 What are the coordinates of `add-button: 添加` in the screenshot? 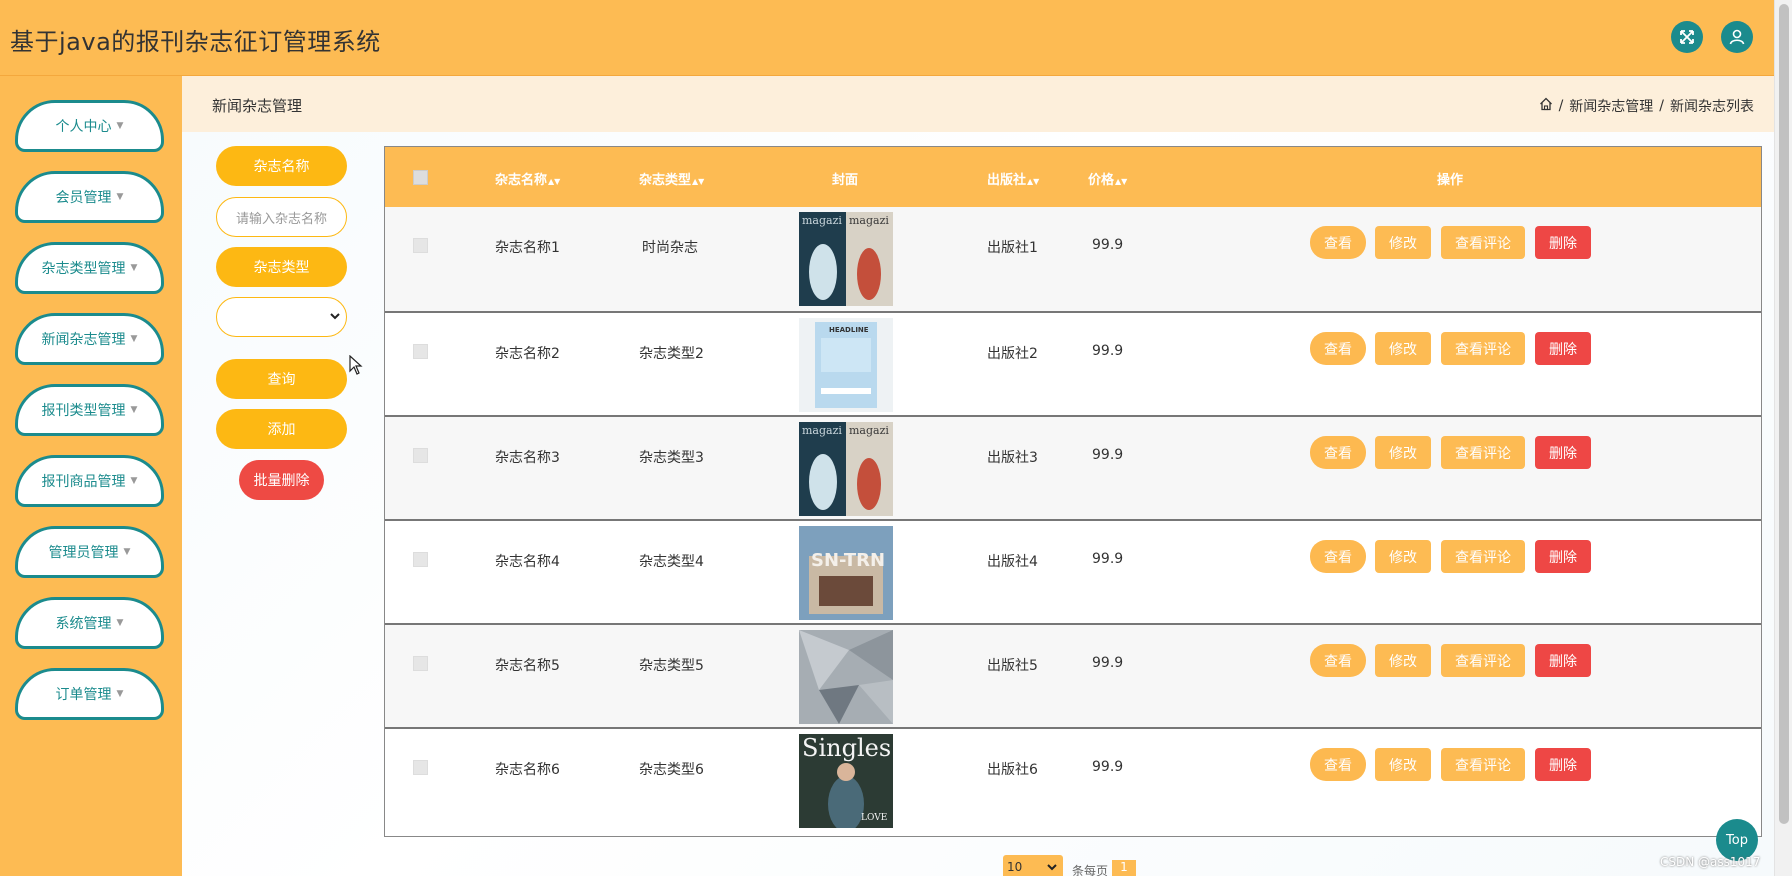 It's located at (281, 429).